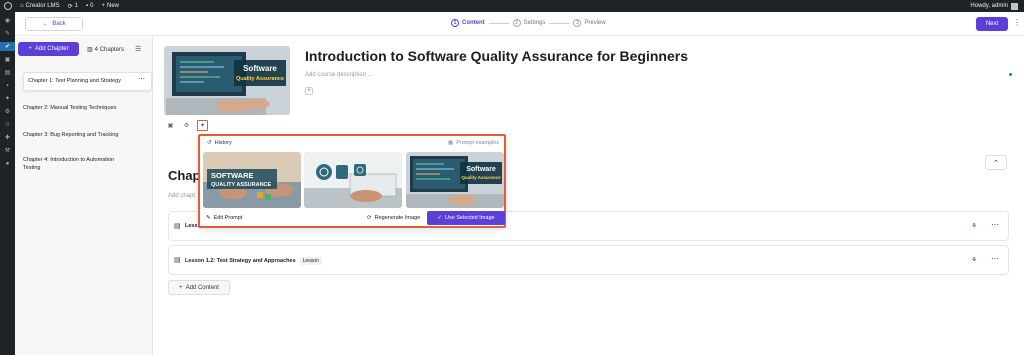 This screenshot has height=355, width=1024. Describe the element at coordinates (87, 108) in the screenshot. I see `sidebar-chapter-2: Chapter 2: Manual Testing Techniques` at that location.